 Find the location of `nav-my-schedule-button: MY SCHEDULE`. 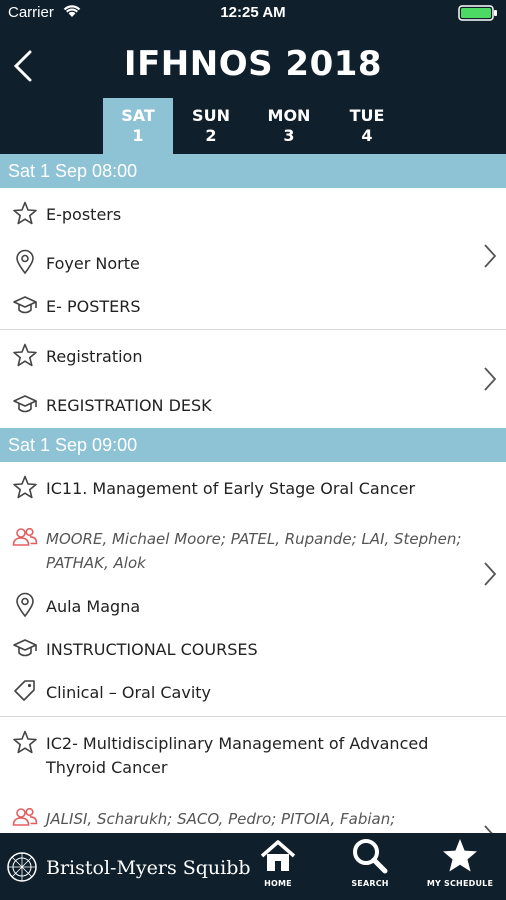

nav-my-schedule-button: MY SCHEDULE is located at coordinates (460, 867).